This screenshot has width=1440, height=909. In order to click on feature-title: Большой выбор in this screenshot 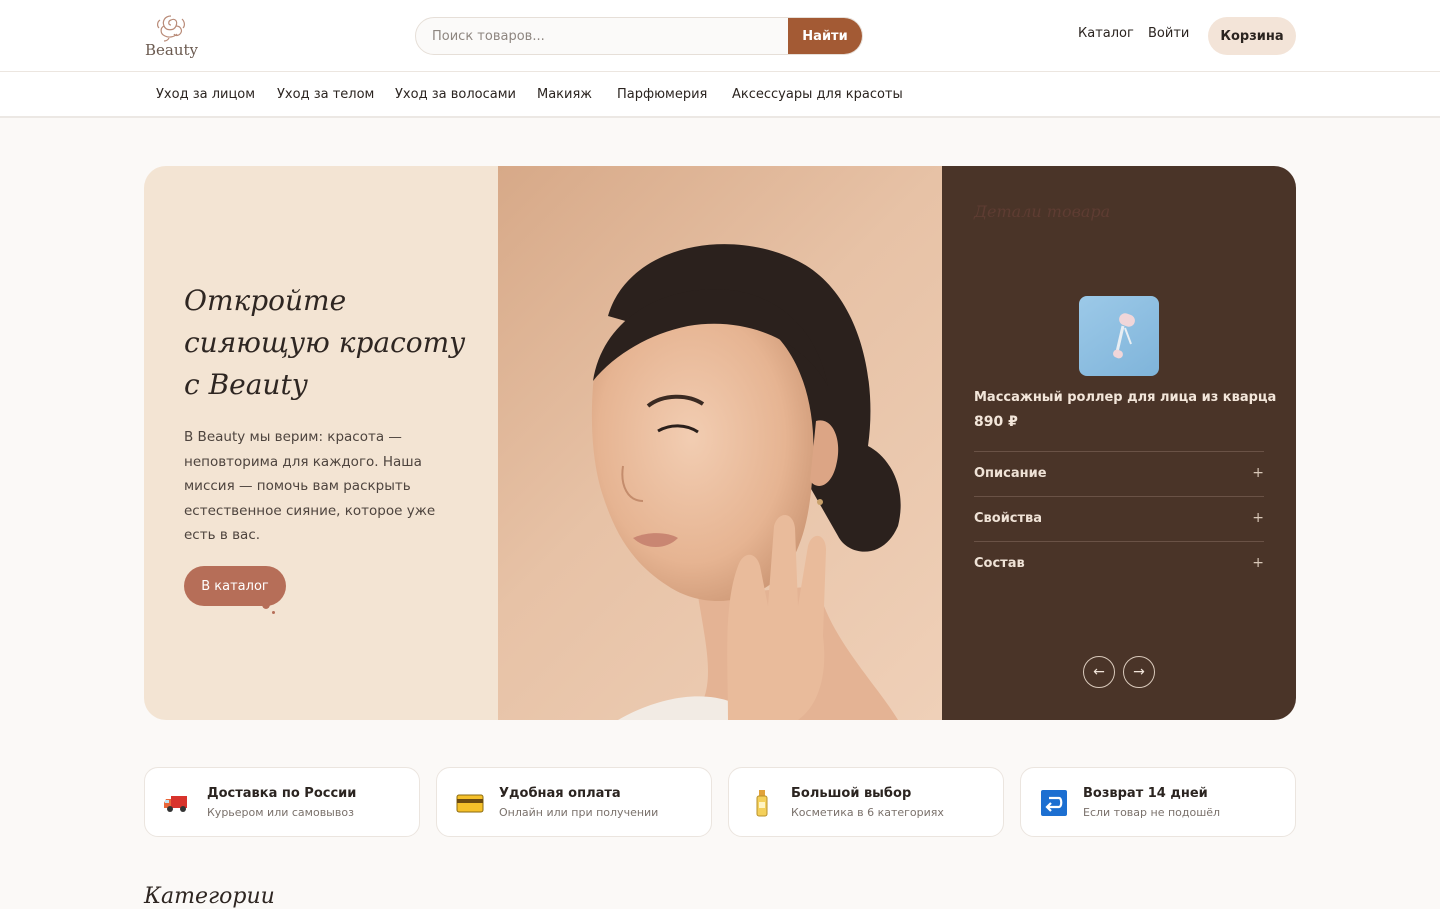, I will do `click(851, 793)`.